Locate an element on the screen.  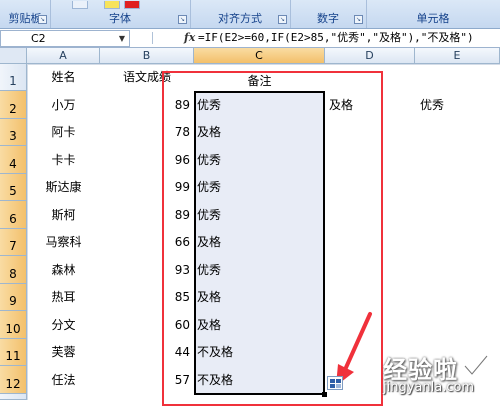
watermark: 经验啦 jingyanla.com is located at coordinates (440, 374).